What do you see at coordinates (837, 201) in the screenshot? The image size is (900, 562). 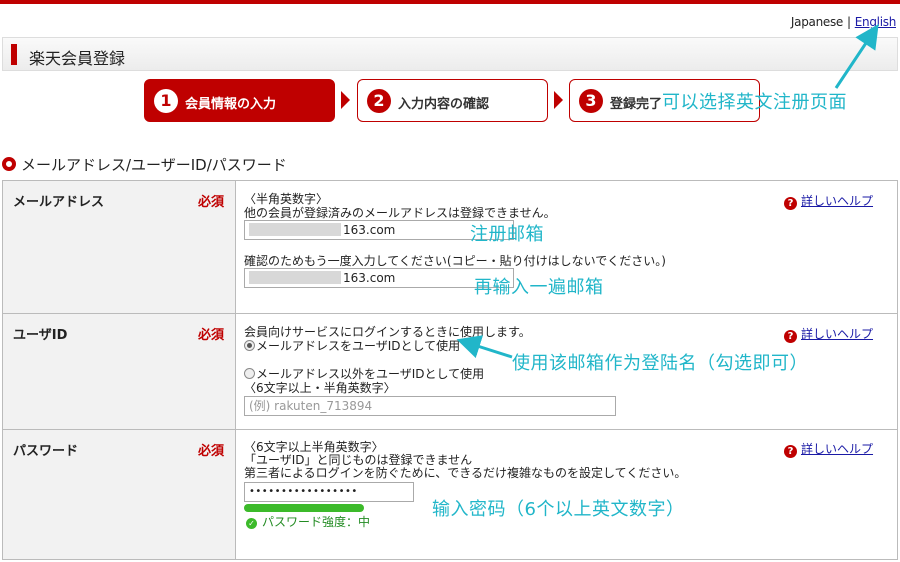 I see `email-help-link: 詳しいヘルプ` at bounding box center [837, 201].